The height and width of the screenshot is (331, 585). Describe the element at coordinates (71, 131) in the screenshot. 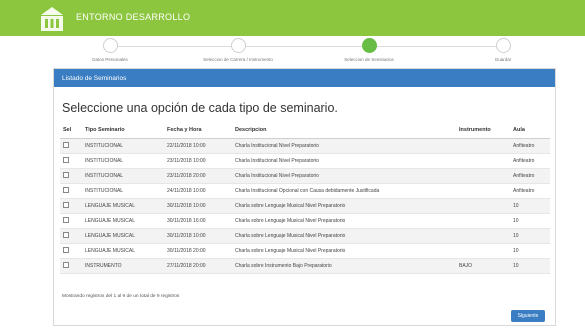

I see `column-header-sel: Sel` at that location.